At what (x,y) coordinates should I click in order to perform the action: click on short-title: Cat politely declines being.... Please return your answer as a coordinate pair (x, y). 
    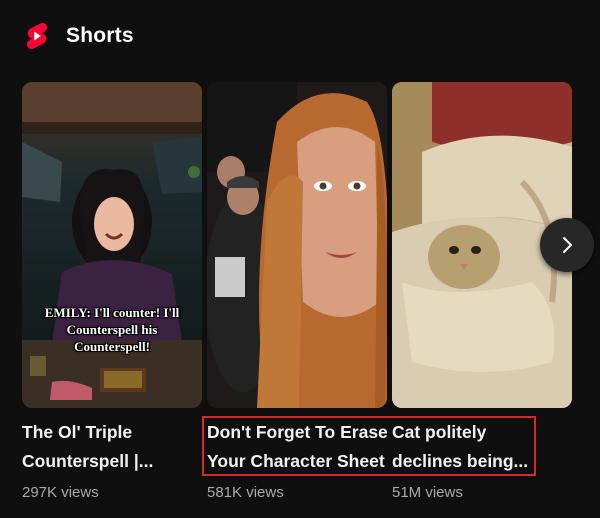
    Looking at the image, I should click on (482, 447).